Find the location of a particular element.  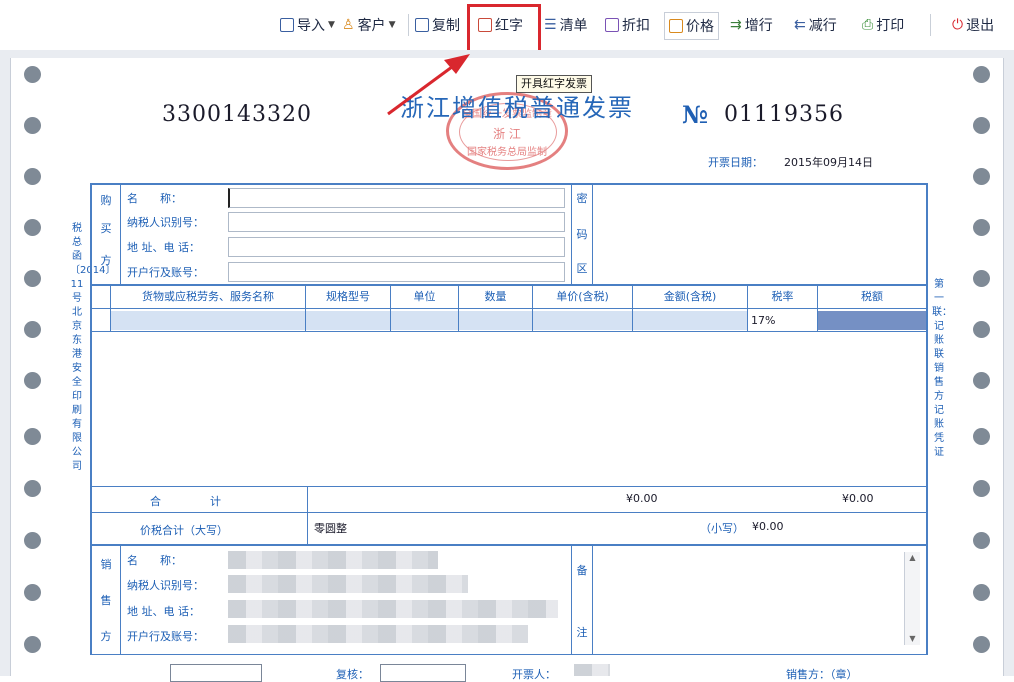

chevron-down-icon: ▼ is located at coordinates (331, 25).